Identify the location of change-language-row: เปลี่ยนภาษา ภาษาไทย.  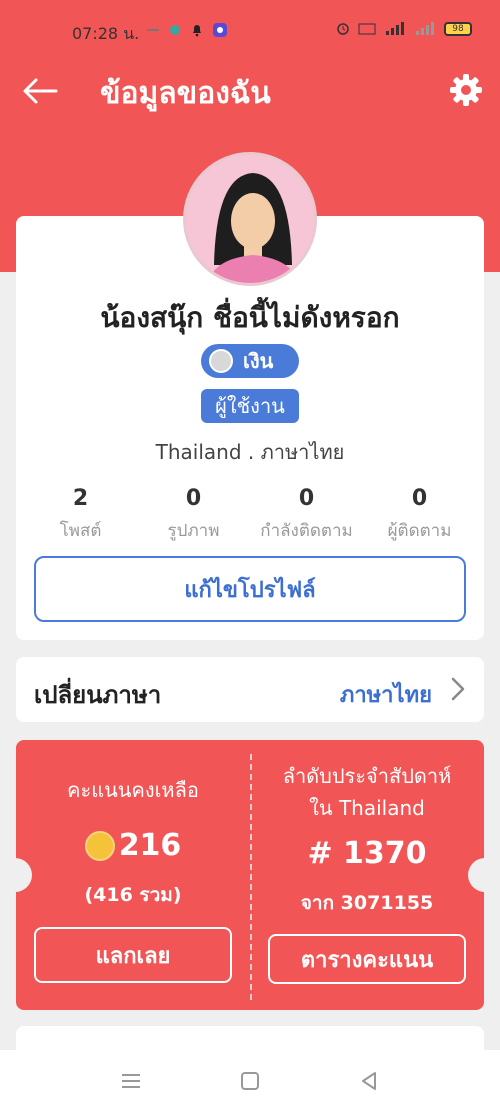
(250, 689).